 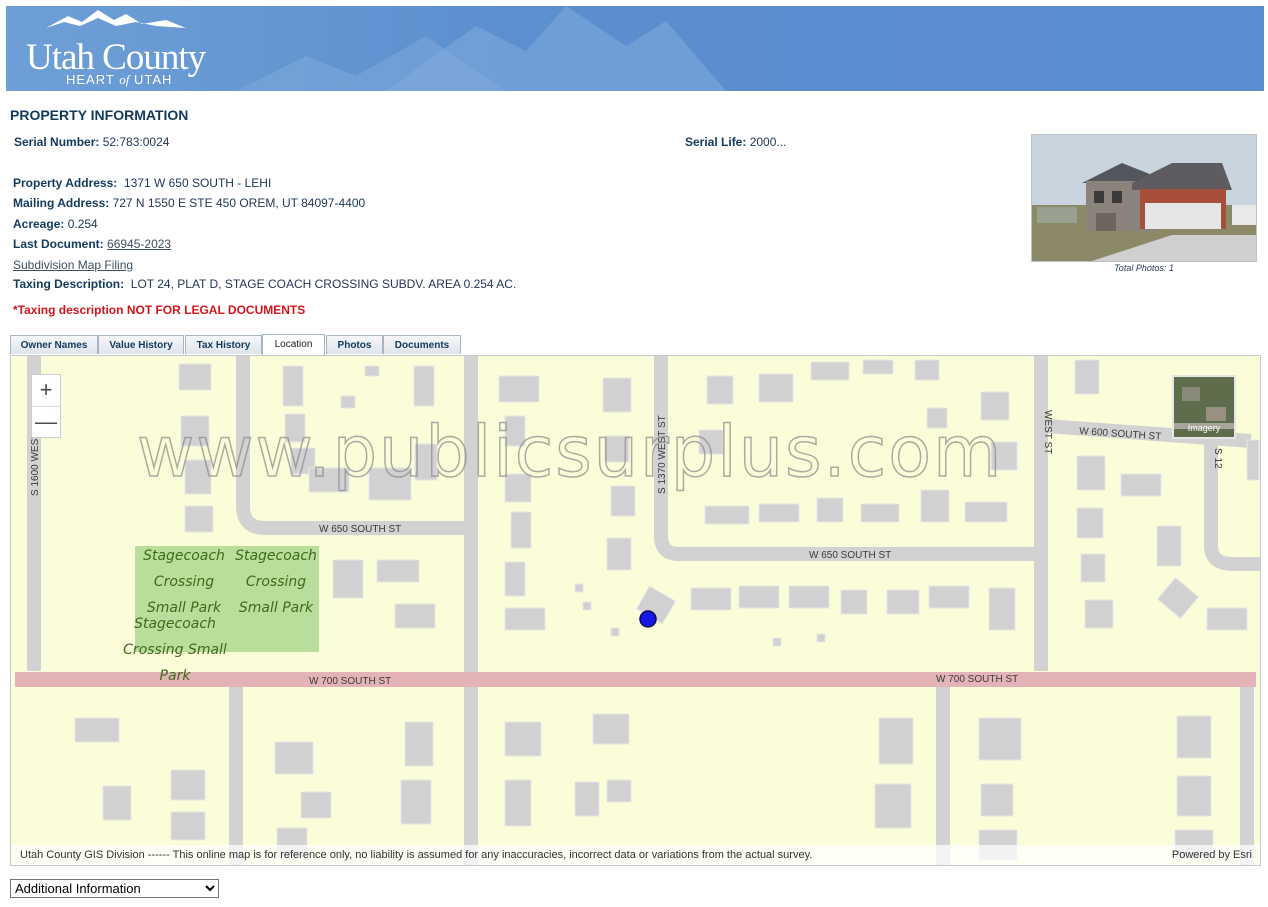 What do you see at coordinates (65, 183) in the screenshot?
I see `property-address-label: Property Address:` at bounding box center [65, 183].